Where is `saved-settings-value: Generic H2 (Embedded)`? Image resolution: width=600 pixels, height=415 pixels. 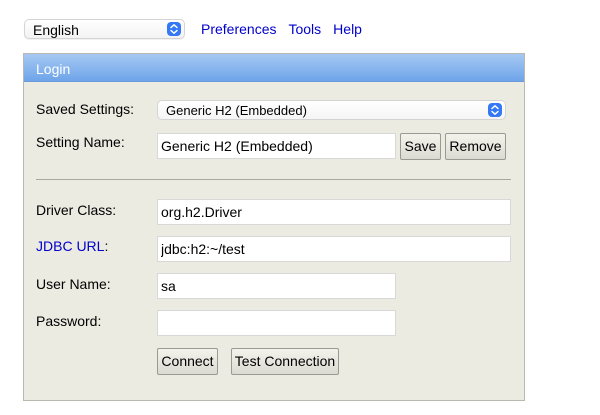
saved-settings-value: Generic H2 (Embedded) is located at coordinates (236, 110).